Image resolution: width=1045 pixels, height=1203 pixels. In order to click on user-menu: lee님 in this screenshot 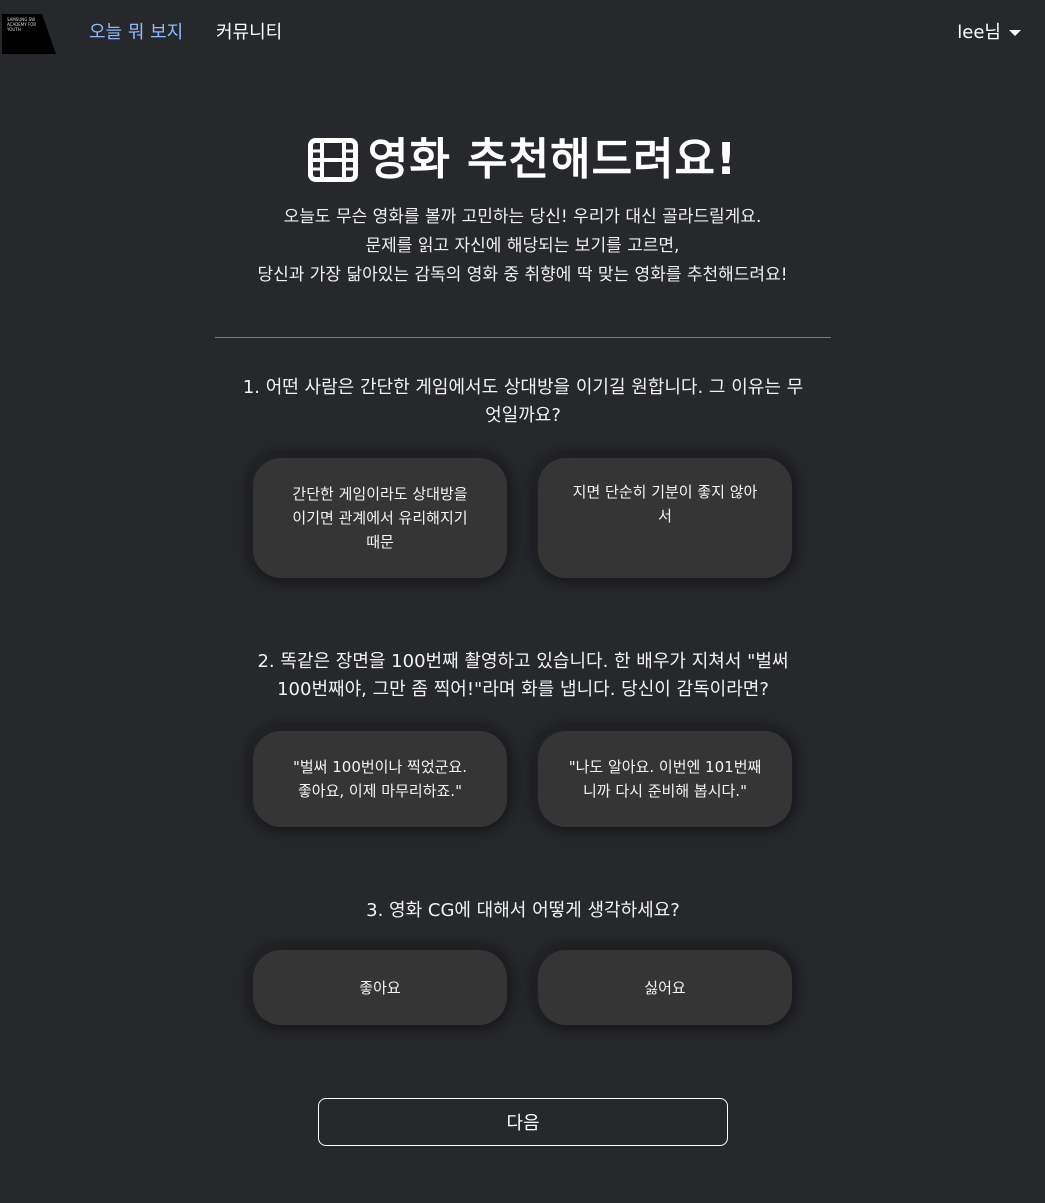, I will do `click(989, 33)`.